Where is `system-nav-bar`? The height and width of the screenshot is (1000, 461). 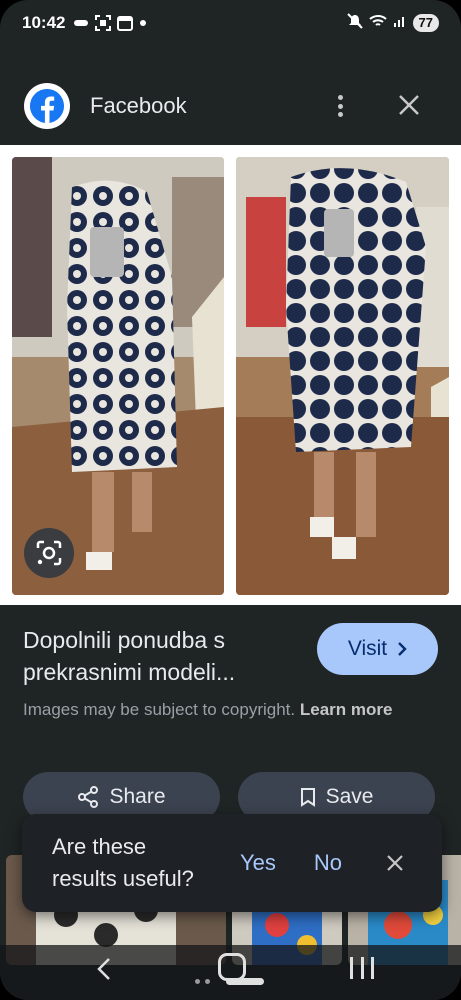 system-nav-bar is located at coordinates (230, 972).